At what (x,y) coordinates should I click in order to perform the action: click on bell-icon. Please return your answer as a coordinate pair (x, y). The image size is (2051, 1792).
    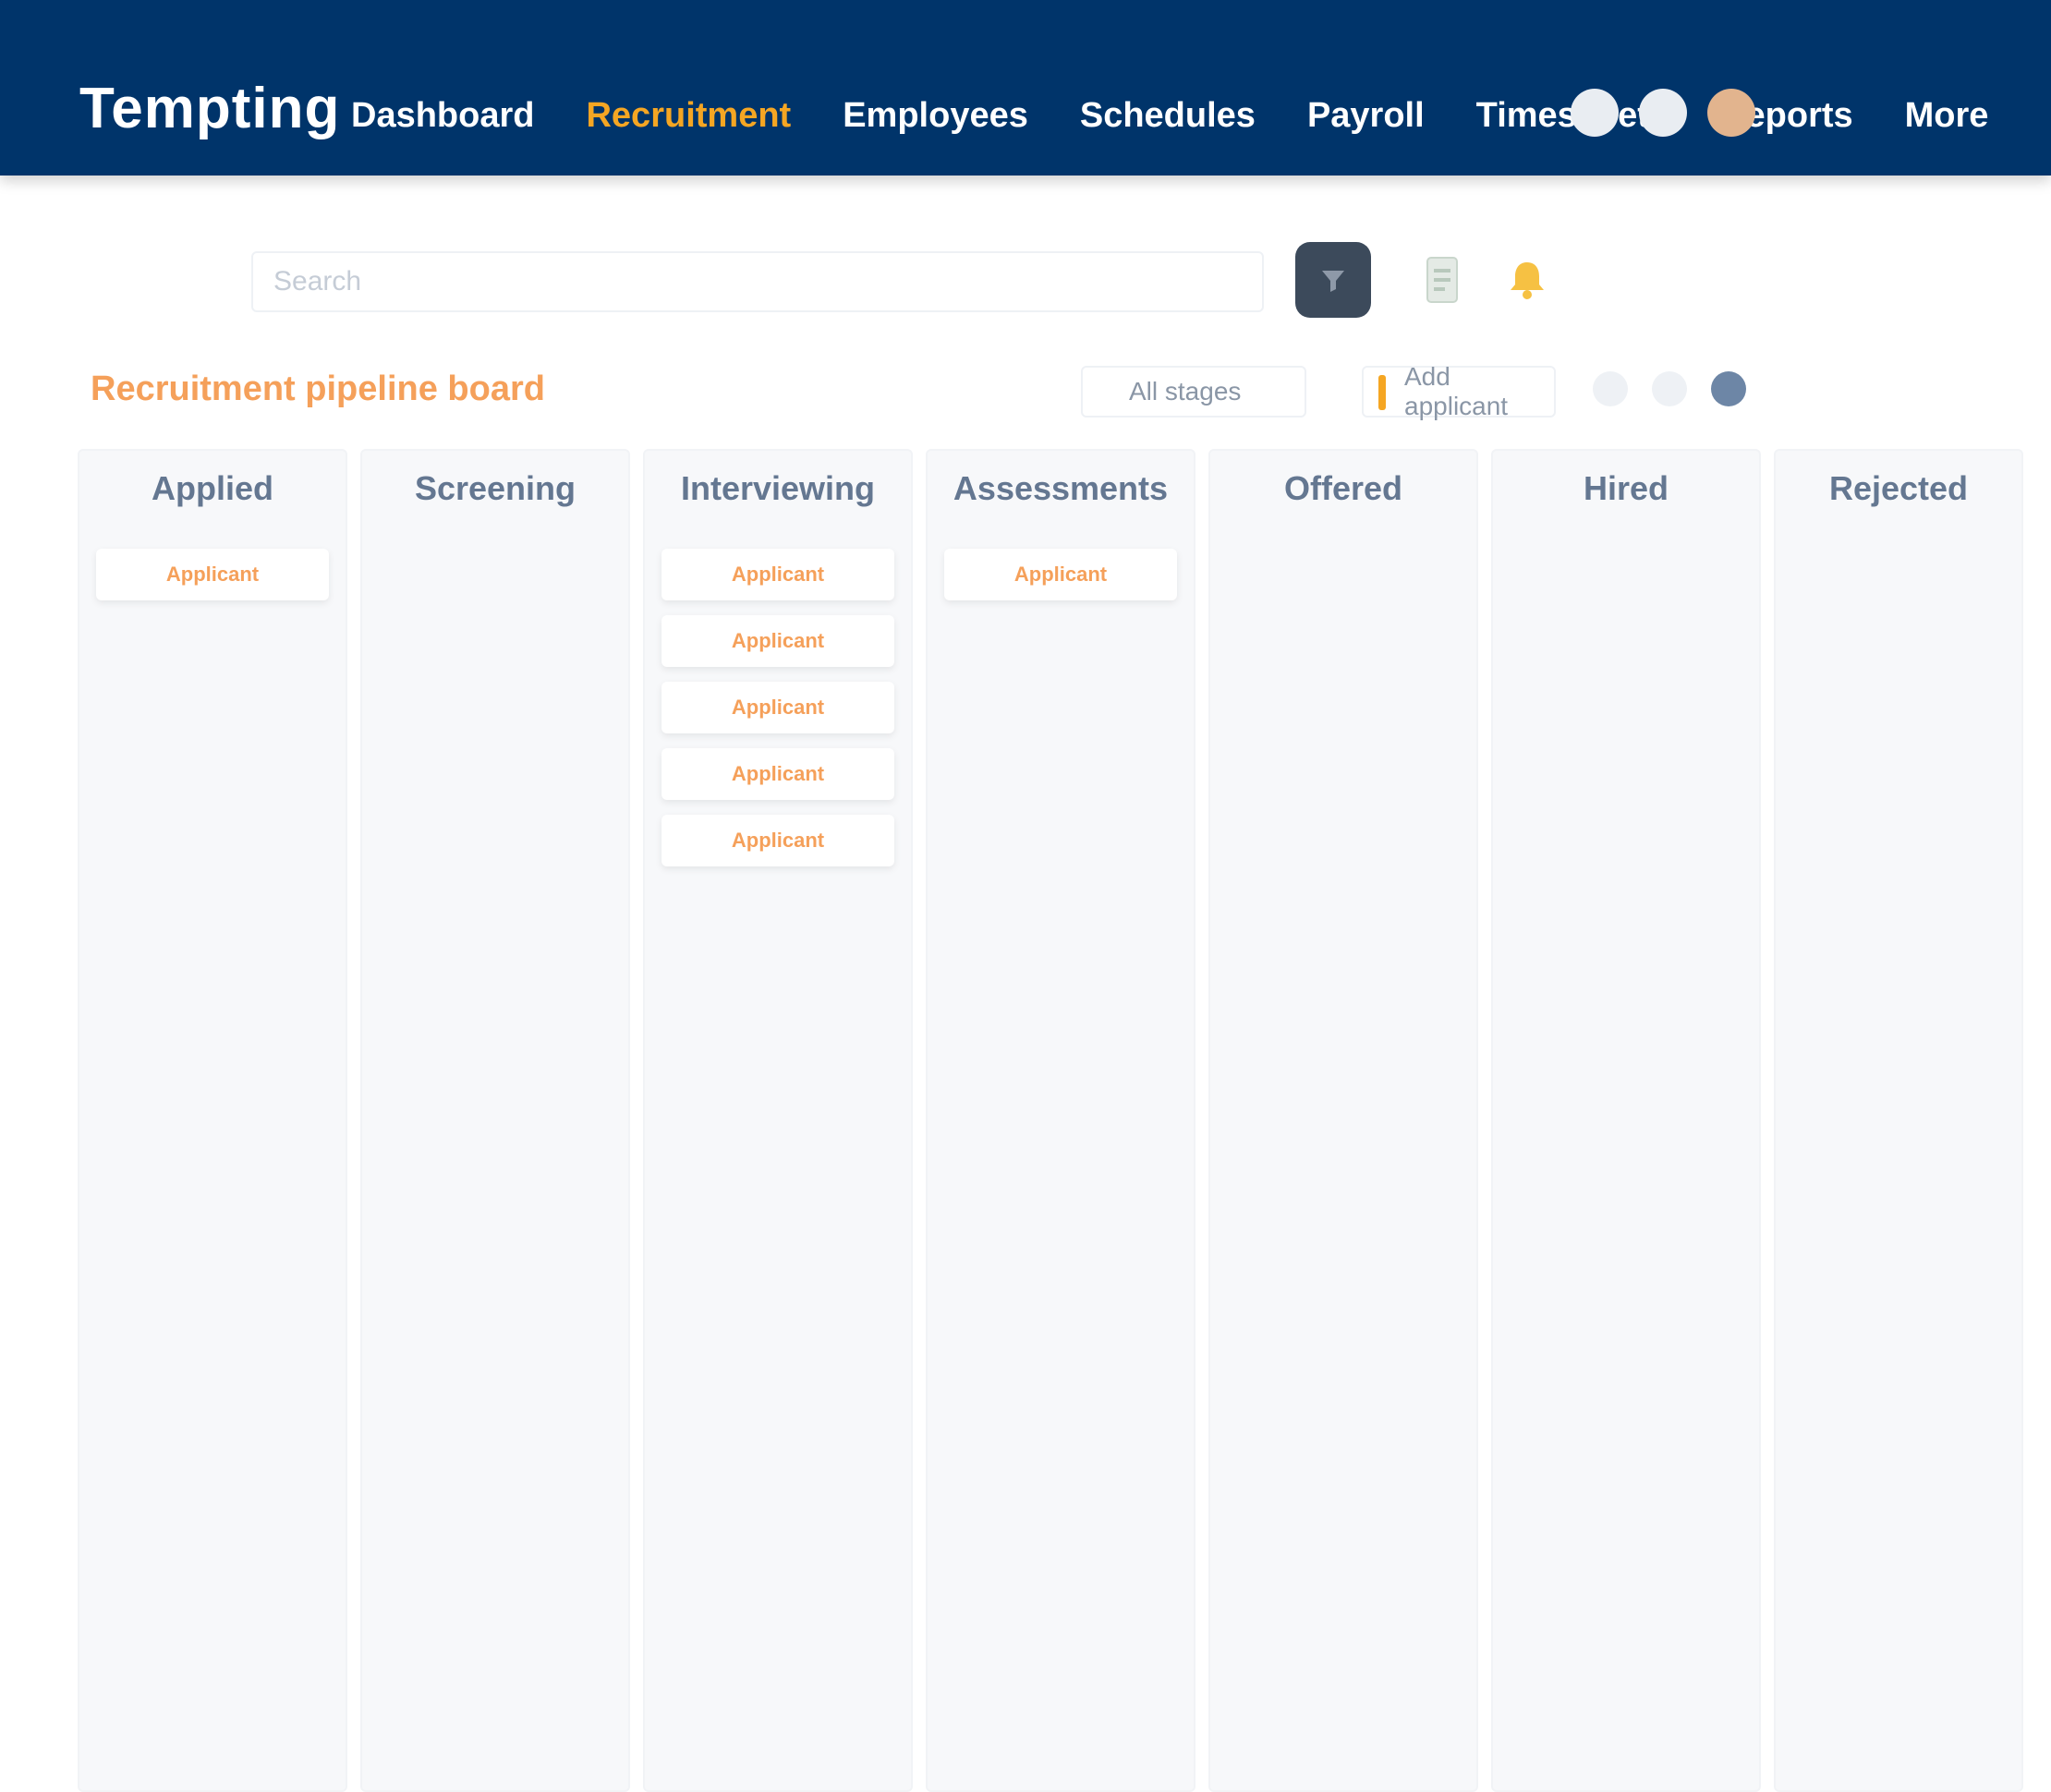
    Looking at the image, I should click on (1528, 281).